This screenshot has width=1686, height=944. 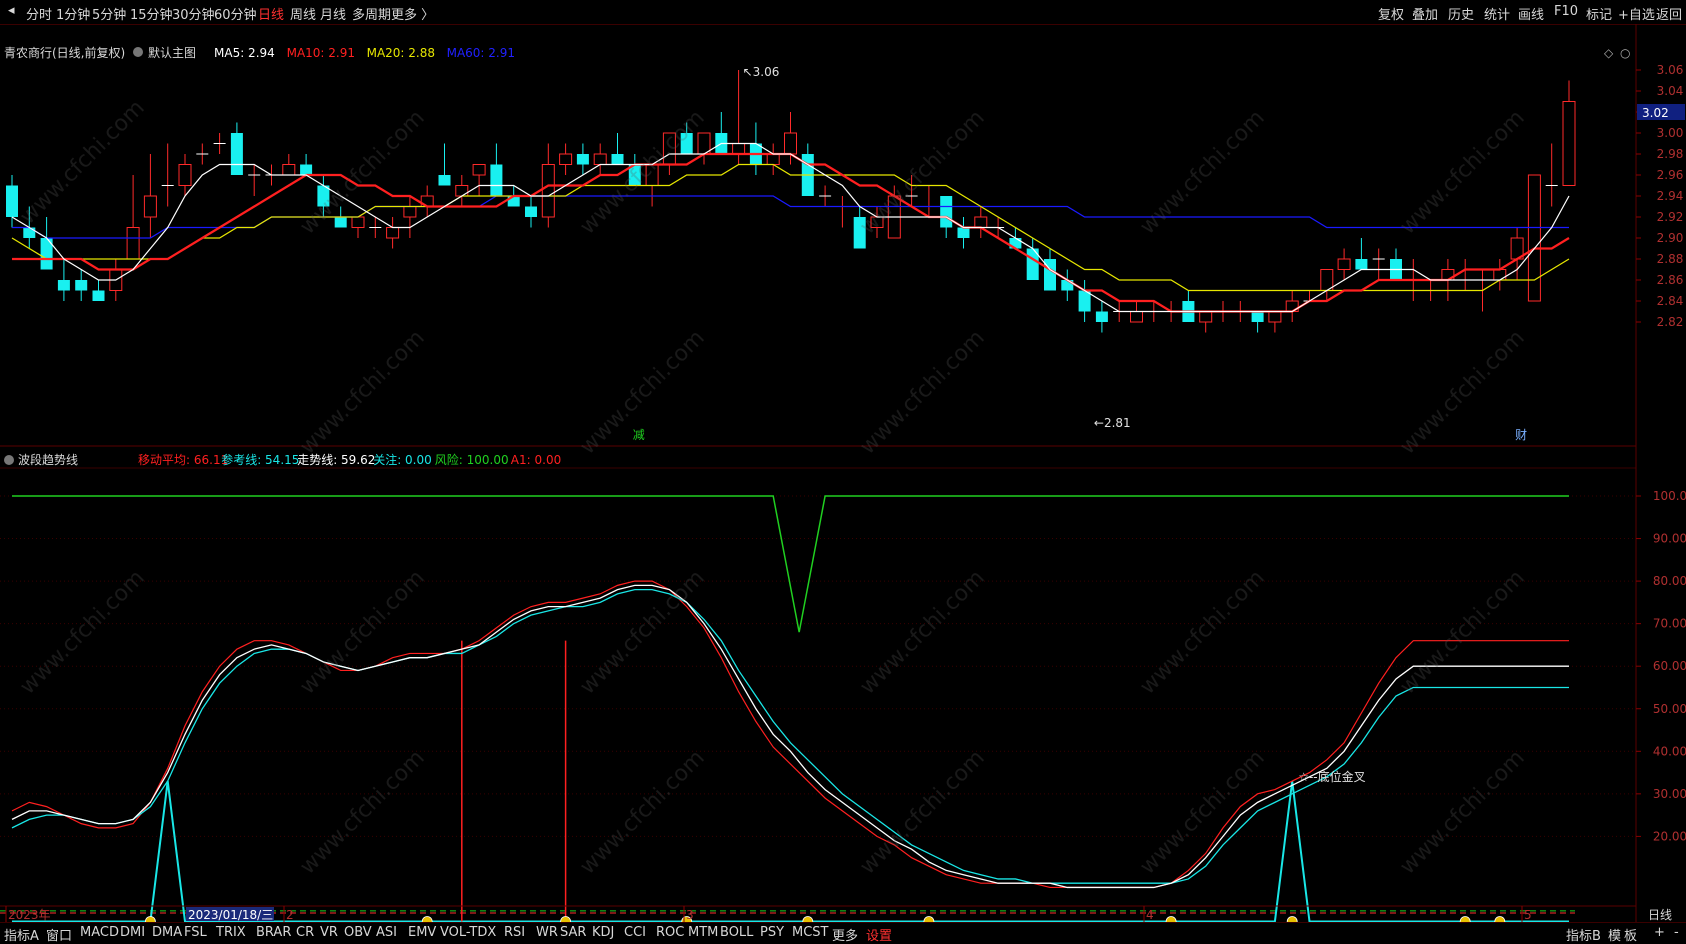 What do you see at coordinates (1425, 13) in the screenshot?
I see `tool-button-1: 叠加` at bounding box center [1425, 13].